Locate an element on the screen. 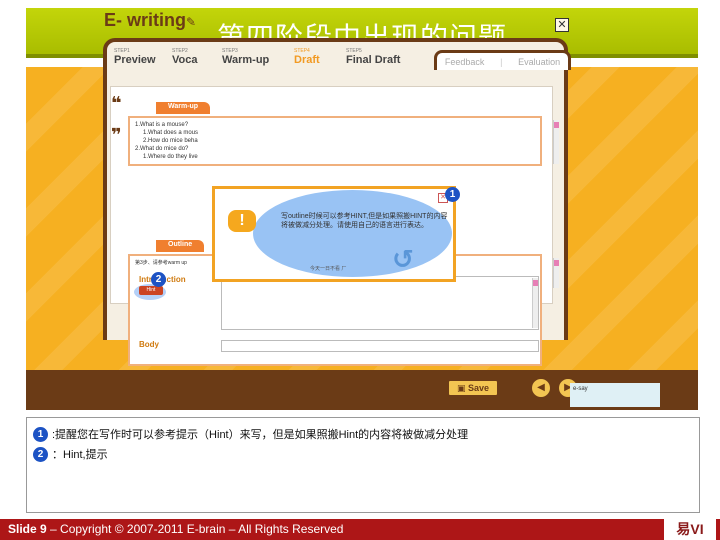 This screenshot has height=540, width=720. hint-button: Hint is located at coordinates (151, 290).